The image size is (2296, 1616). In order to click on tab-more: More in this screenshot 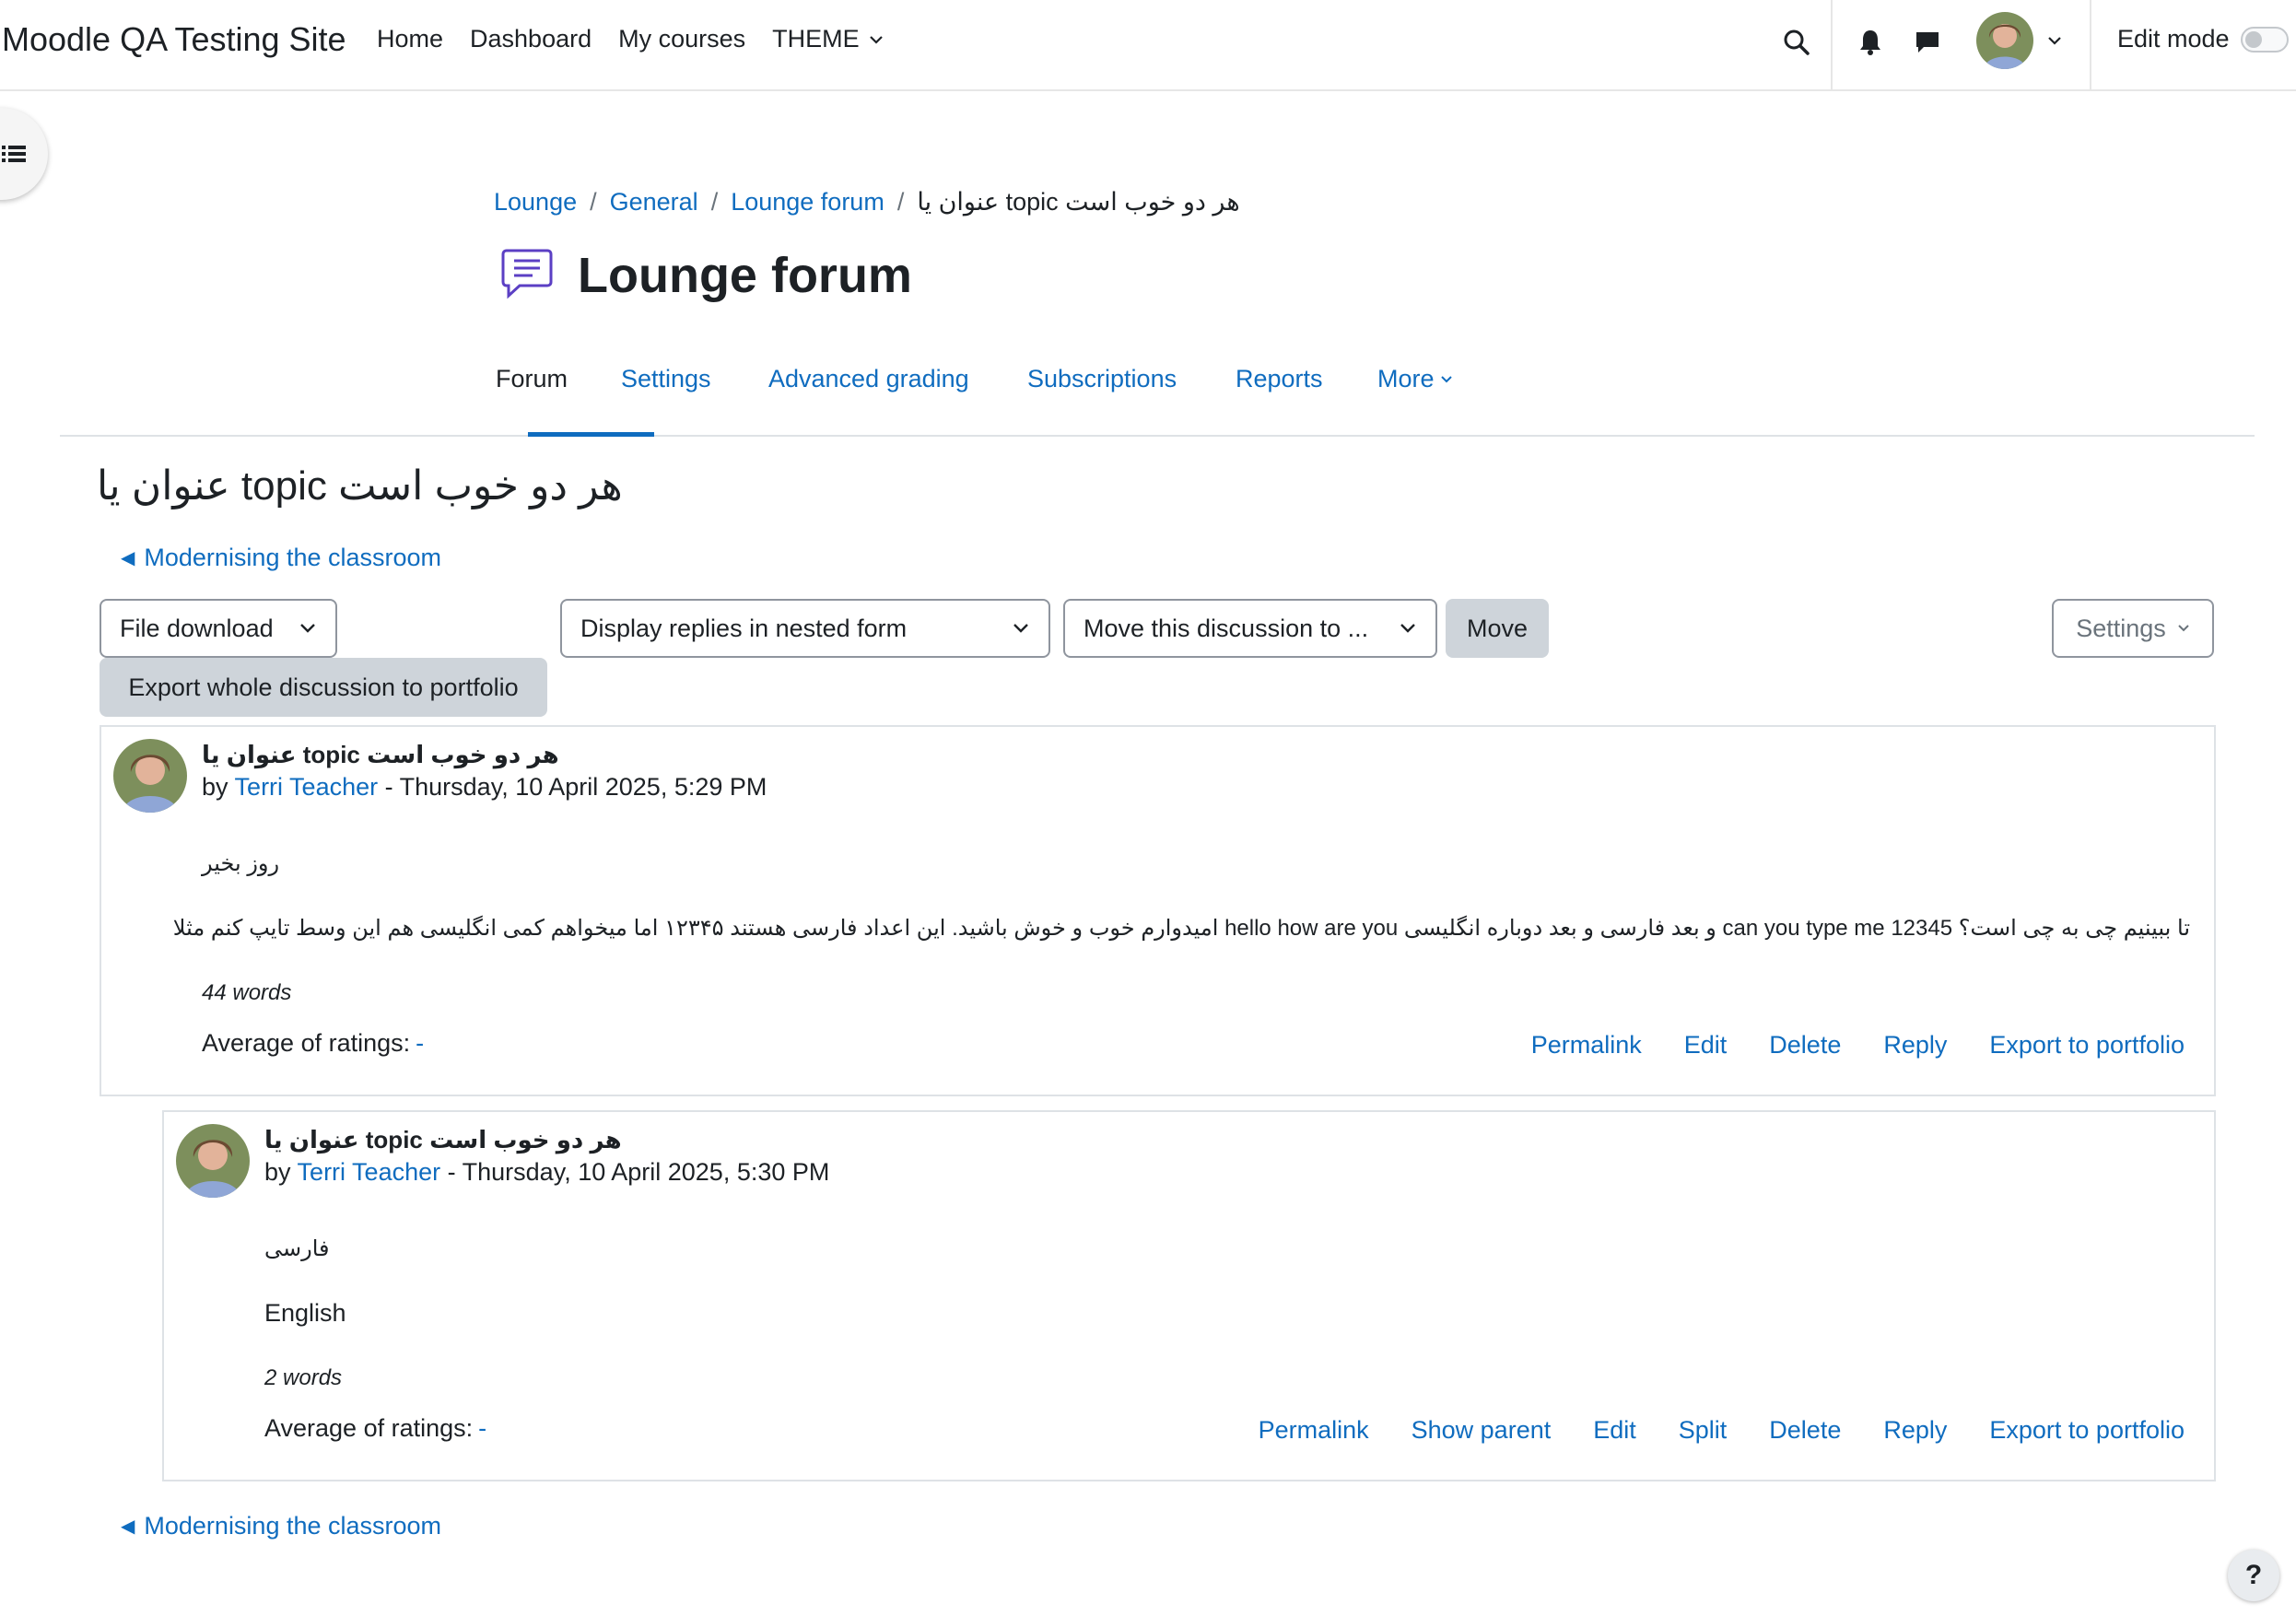, I will do `click(1415, 379)`.